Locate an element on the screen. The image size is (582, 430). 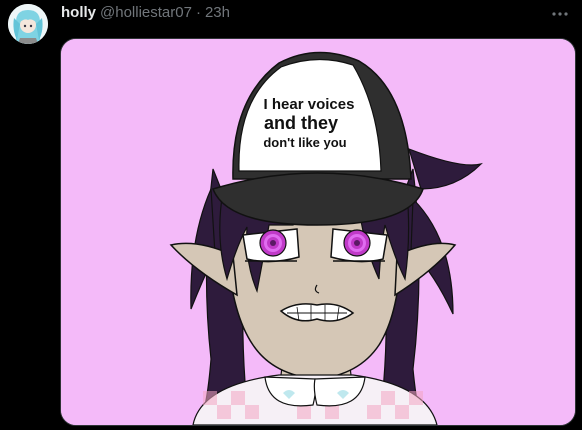
avatar-drawing is located at coordinates (28, 24).